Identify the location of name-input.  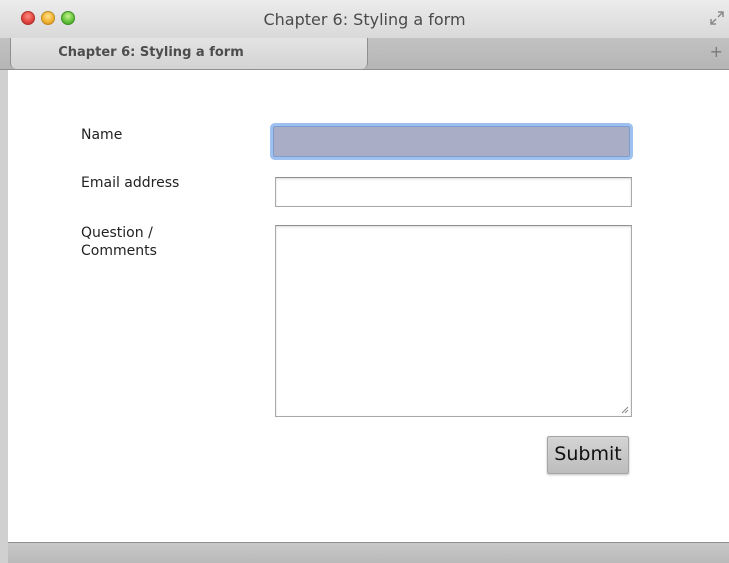
(451, 141).